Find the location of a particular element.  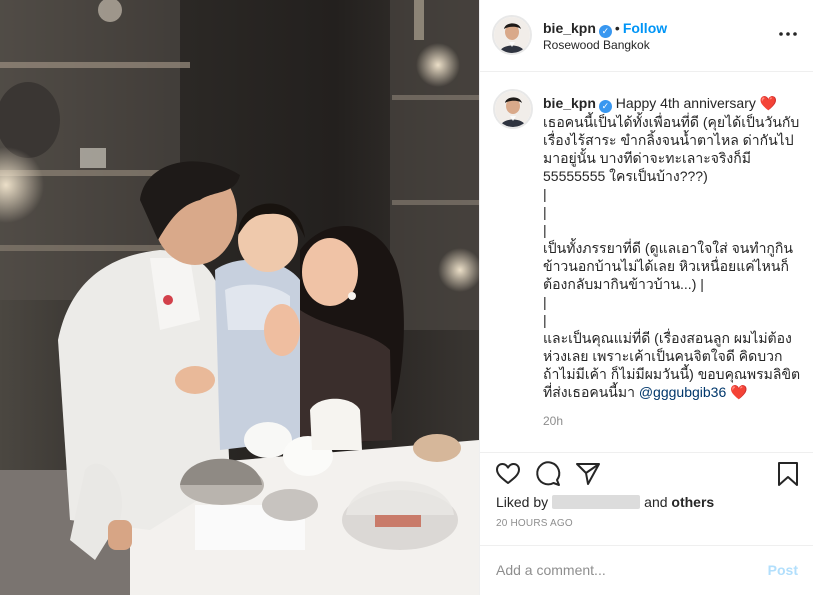

share-paper-plane-icon is located at coordinates (588, 474).